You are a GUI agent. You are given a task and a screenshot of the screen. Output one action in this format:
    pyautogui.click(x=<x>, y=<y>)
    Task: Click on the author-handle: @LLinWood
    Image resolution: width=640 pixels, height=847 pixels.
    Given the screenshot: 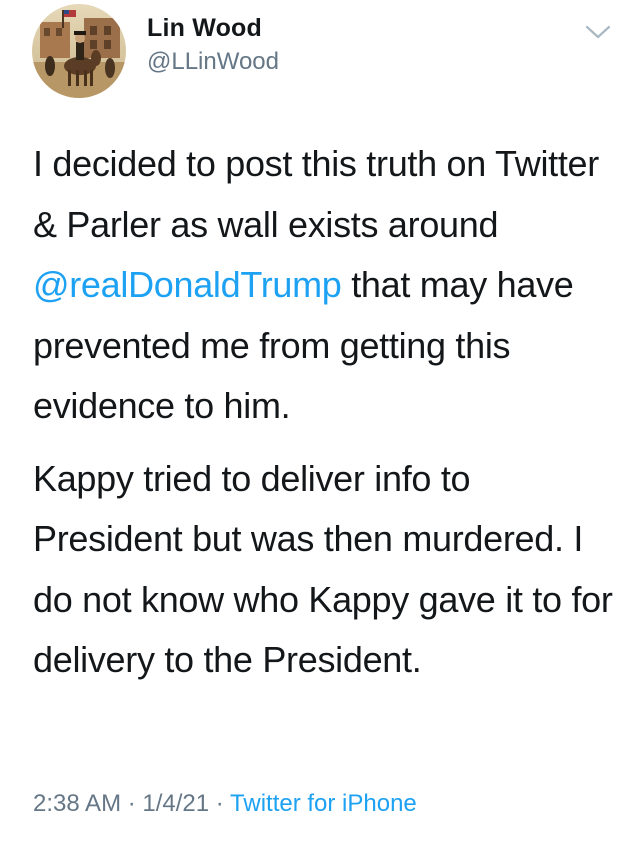 What is the action you would take?
    pyautogui.click(x=213, y=62)
    